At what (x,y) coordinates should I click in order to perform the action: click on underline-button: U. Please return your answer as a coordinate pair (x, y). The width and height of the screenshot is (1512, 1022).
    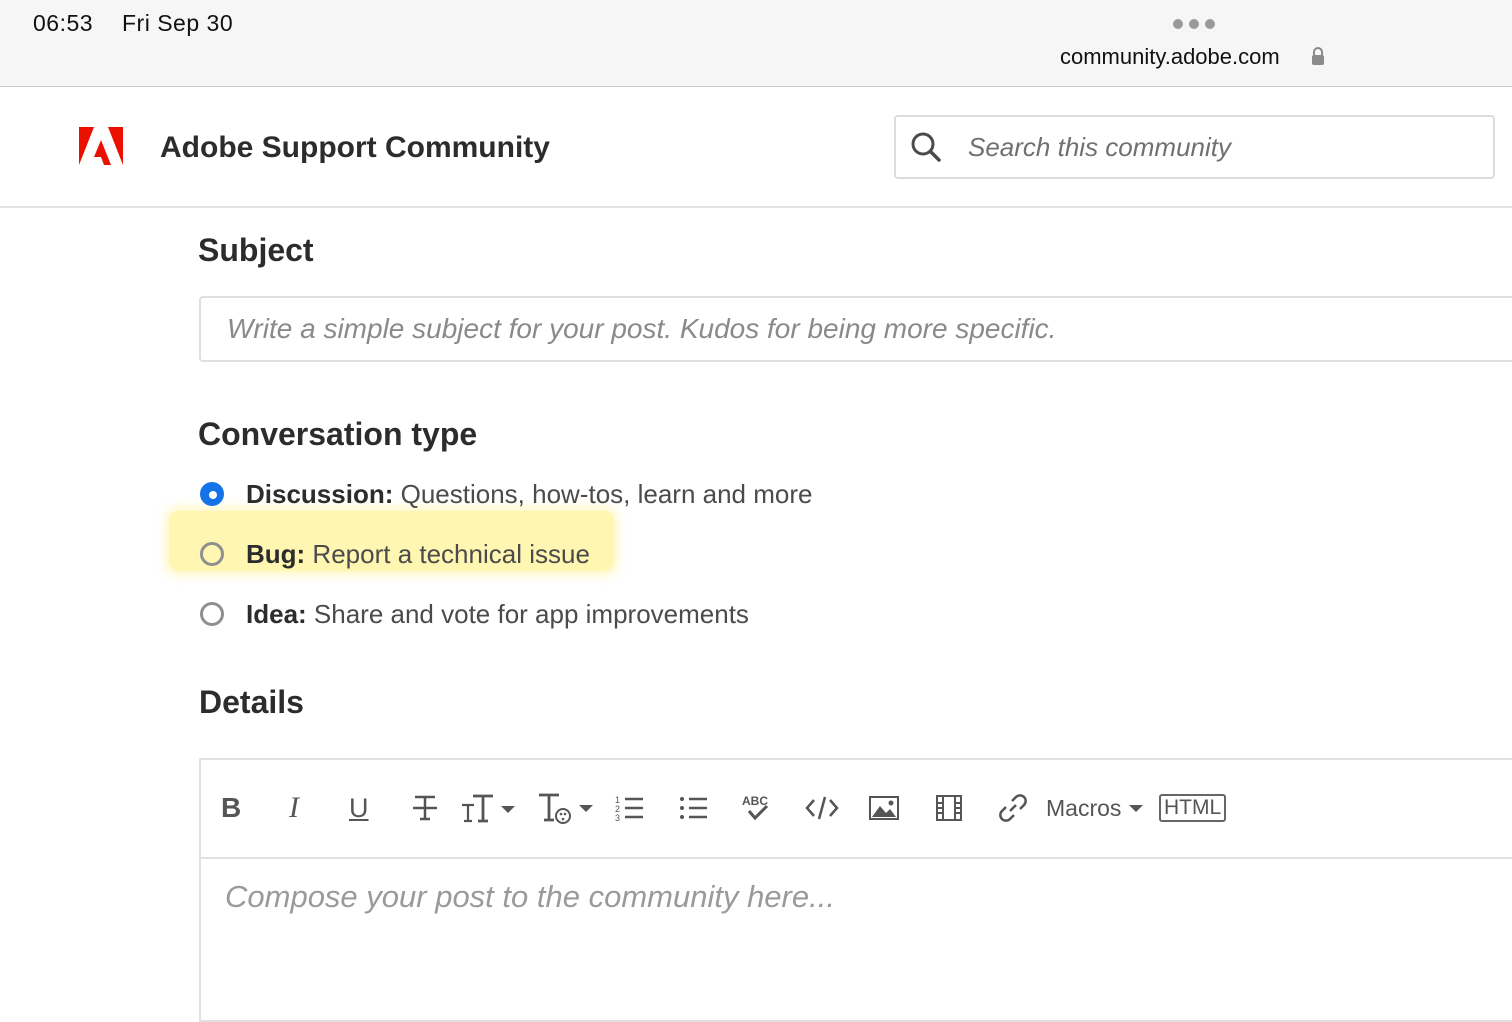
    Looking at the image, I should click on (359, 808).